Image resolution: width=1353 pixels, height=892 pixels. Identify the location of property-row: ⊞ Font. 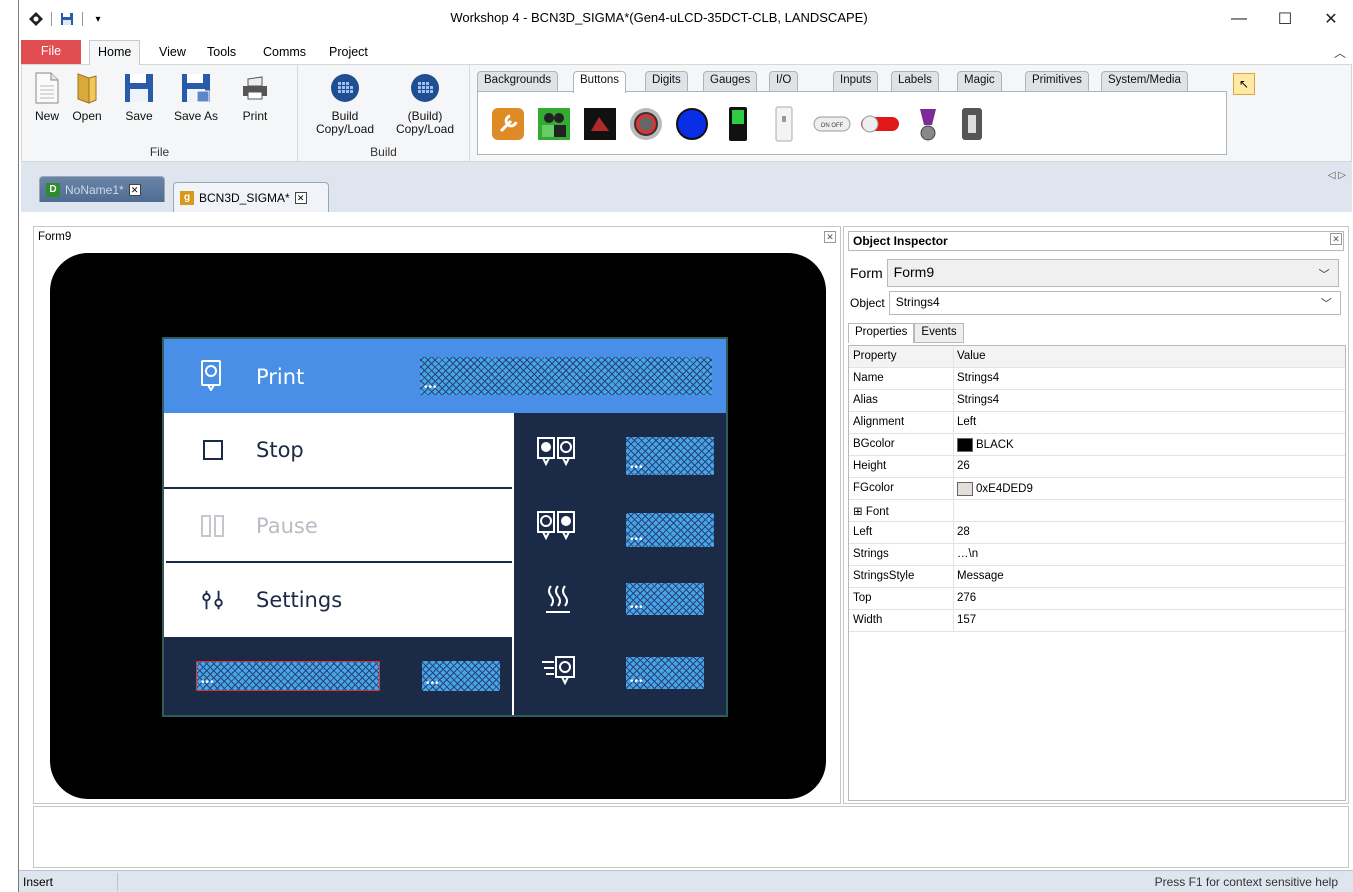
(1097, 511).